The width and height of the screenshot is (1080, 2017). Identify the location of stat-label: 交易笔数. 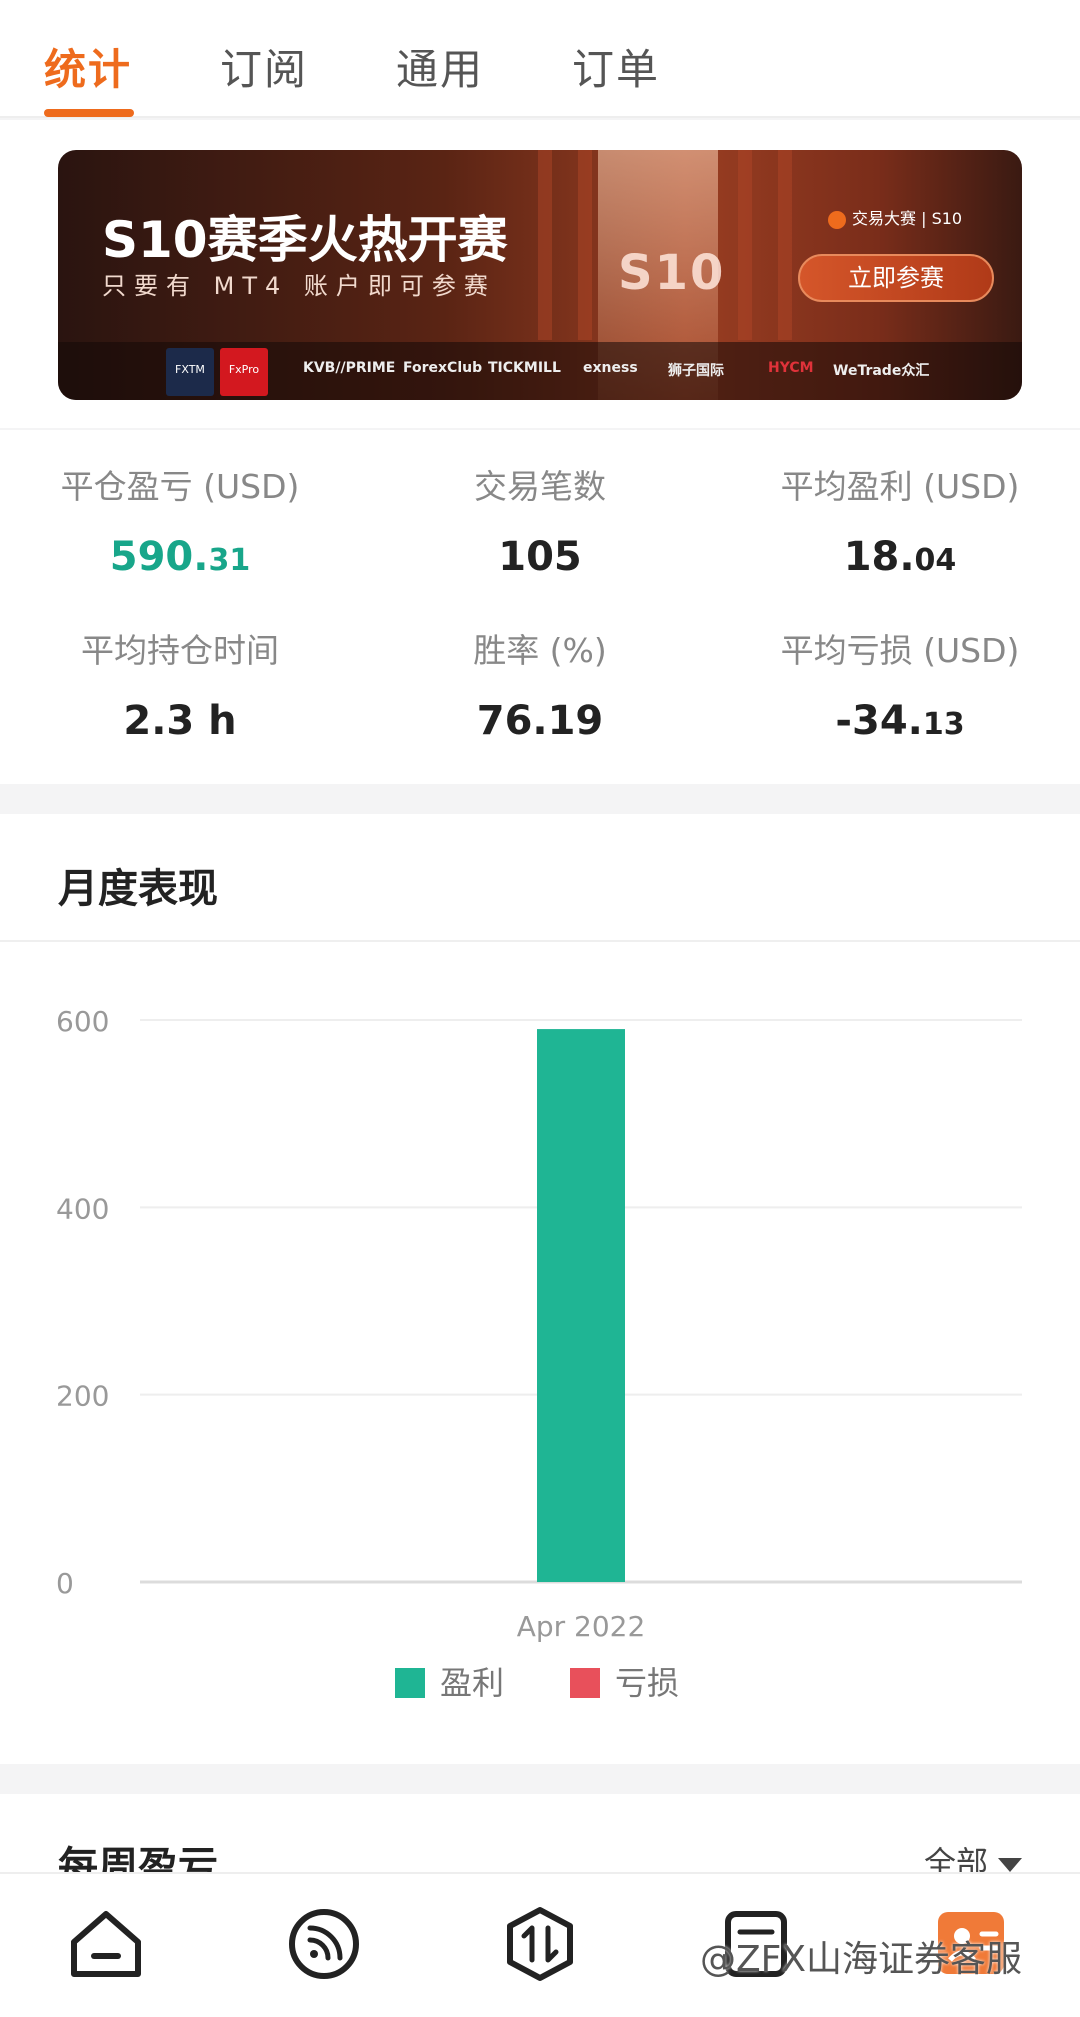
(540, 486).